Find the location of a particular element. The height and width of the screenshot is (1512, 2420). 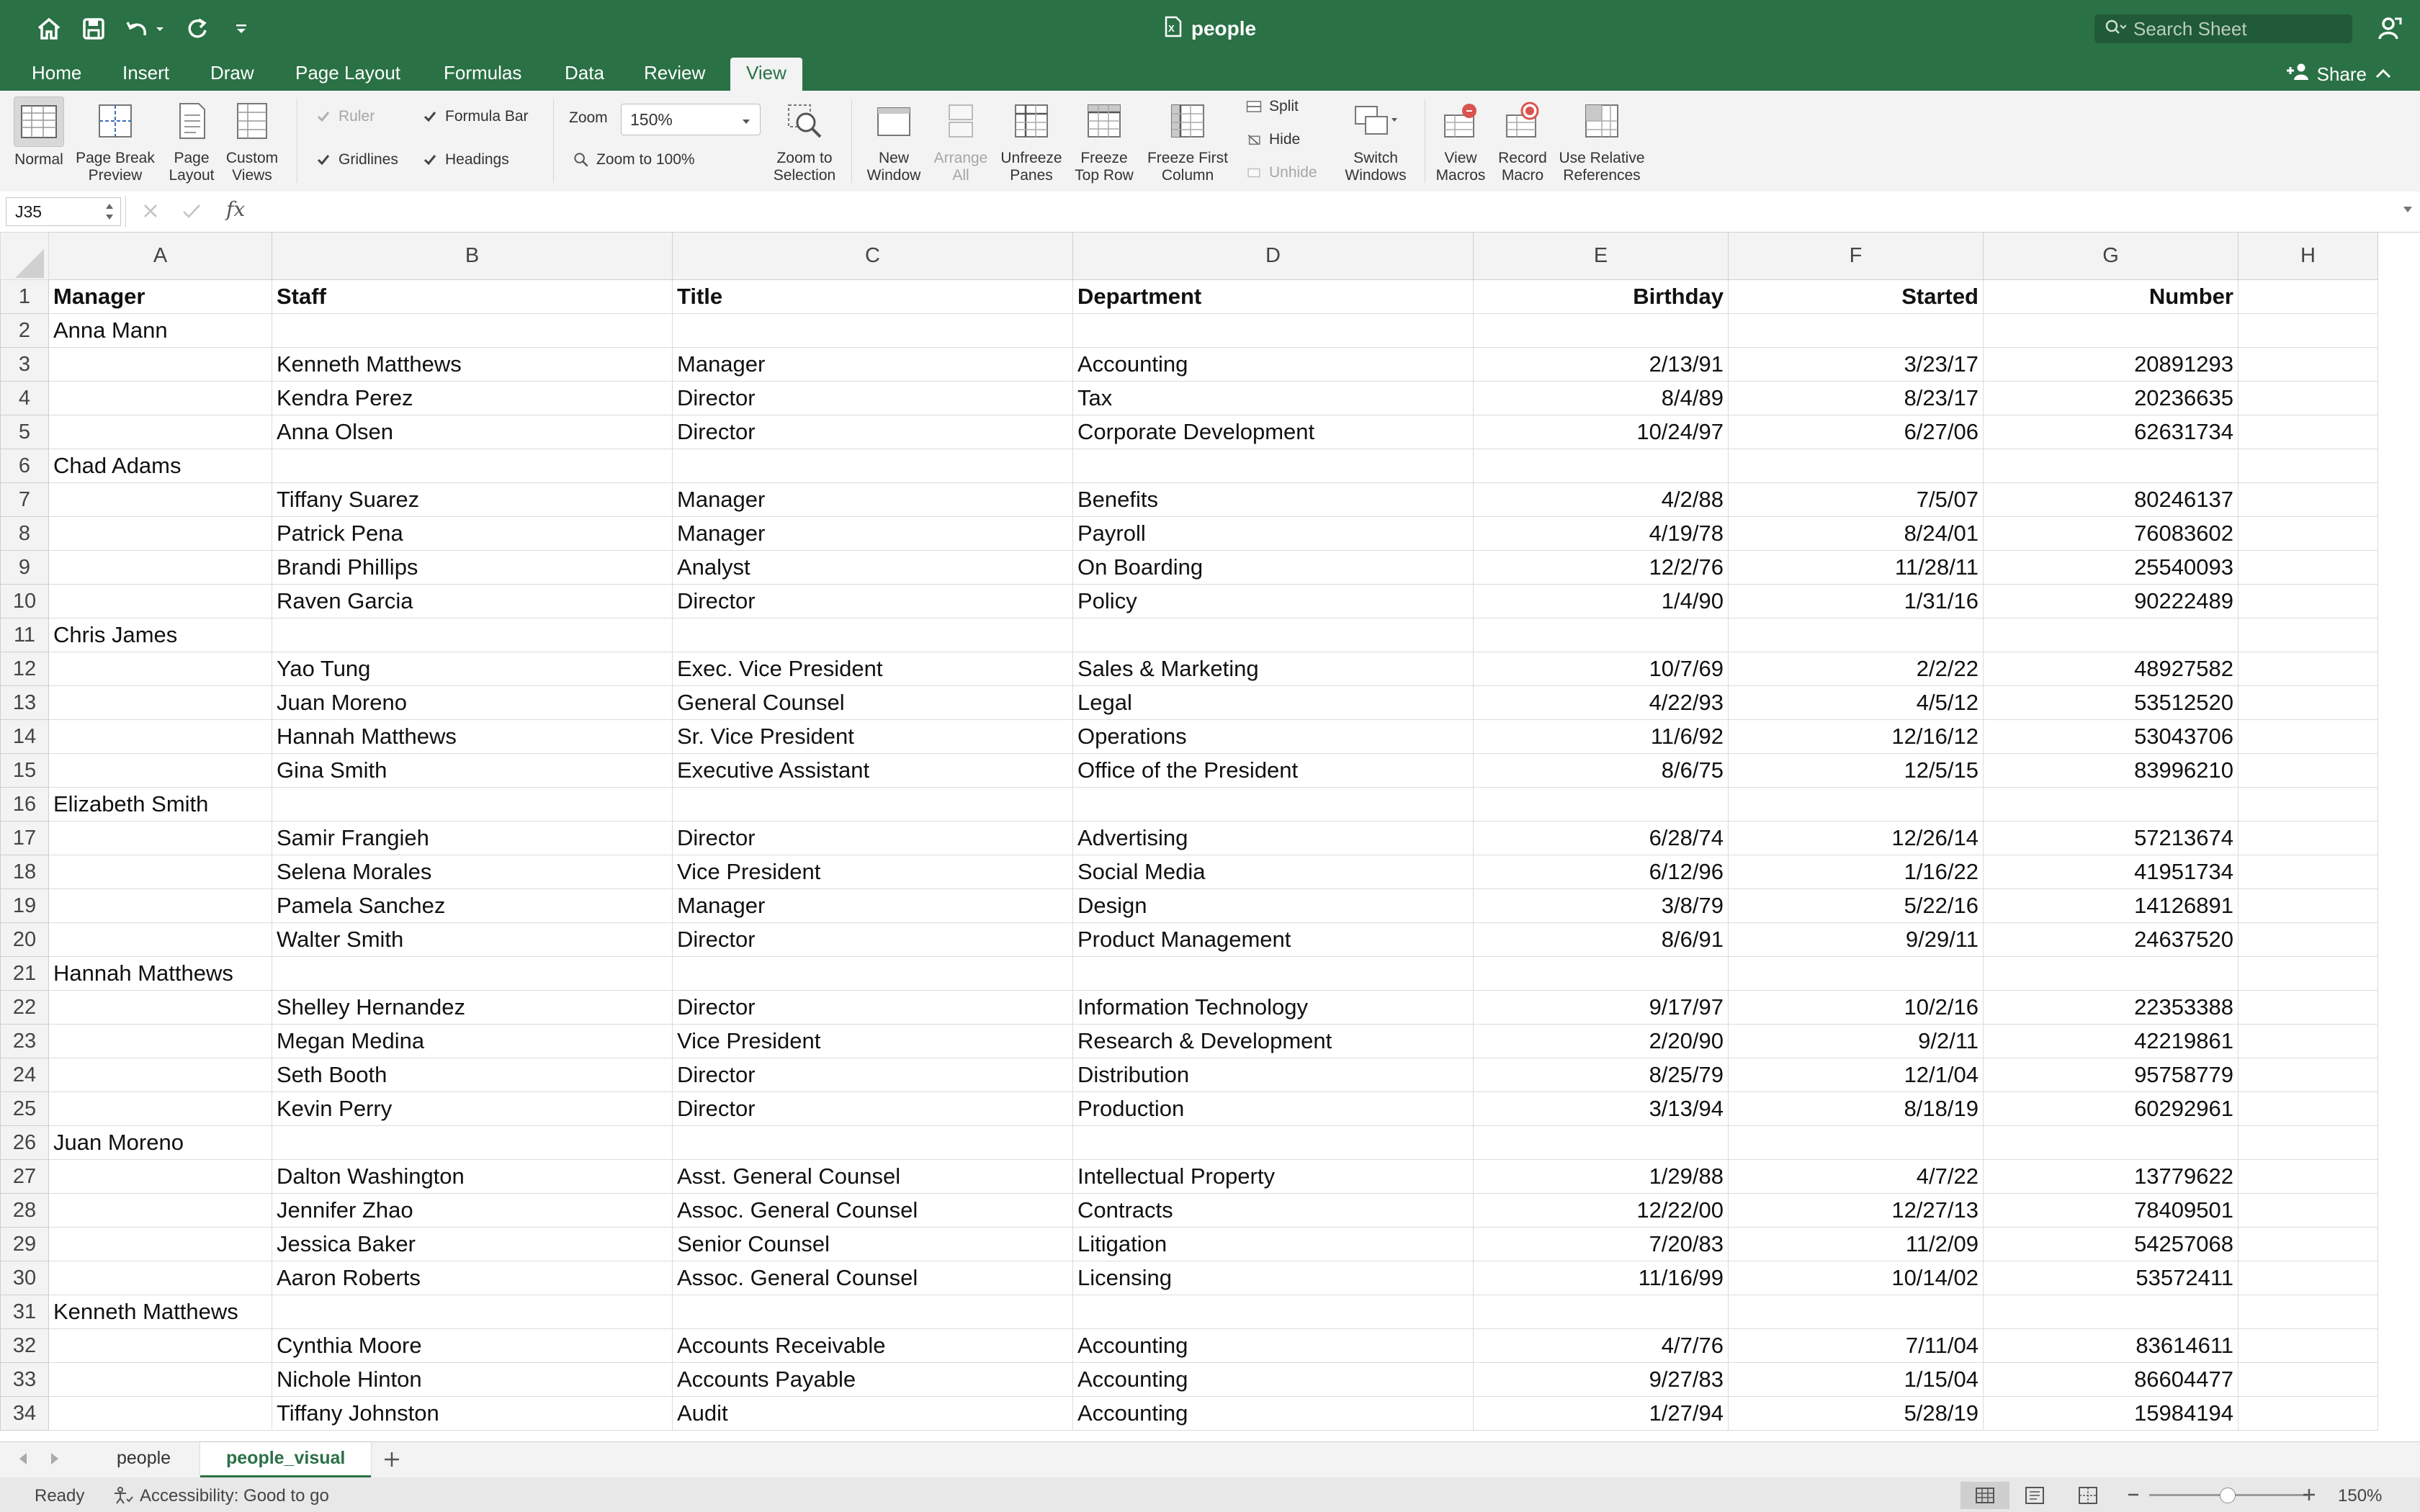

row-header: 7 is located at coordinates (25, 499).